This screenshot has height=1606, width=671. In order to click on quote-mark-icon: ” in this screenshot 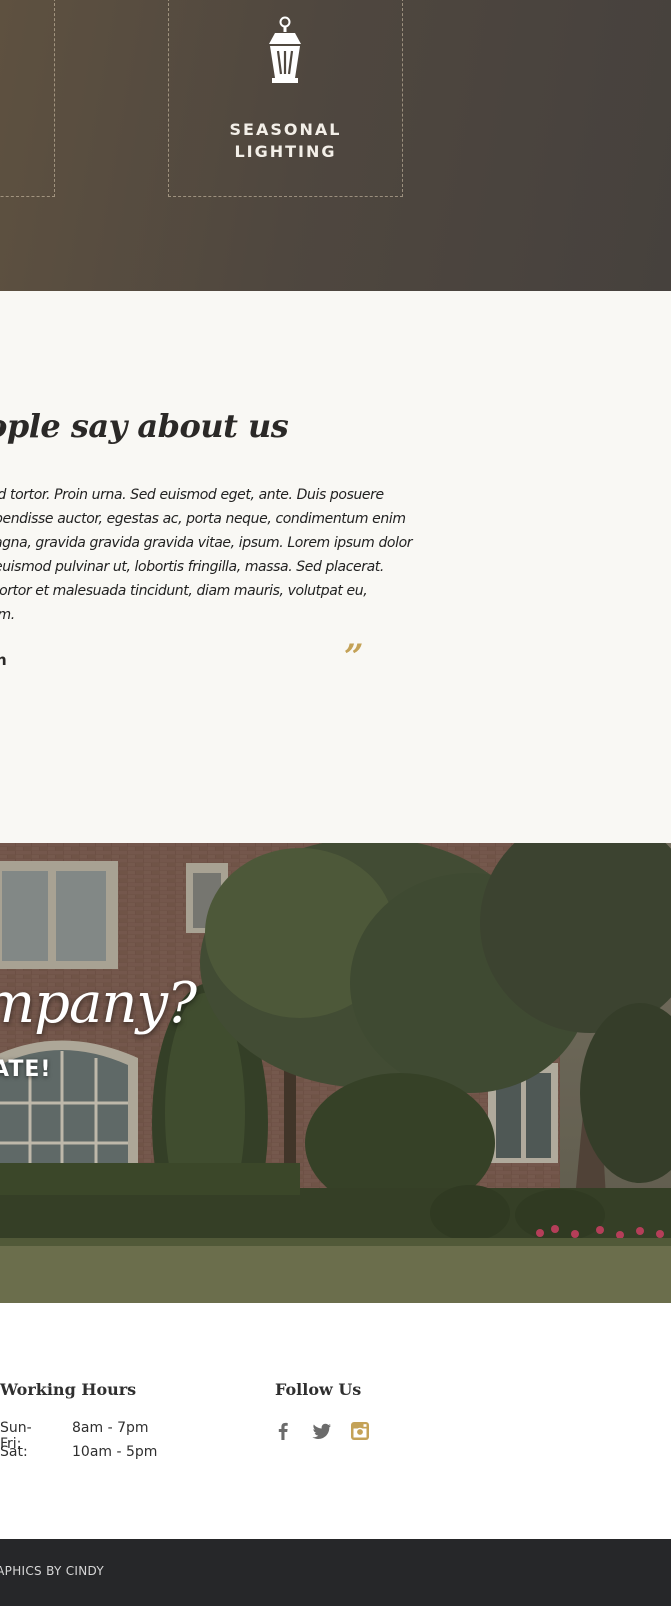, I will do `click(354, 657)`.